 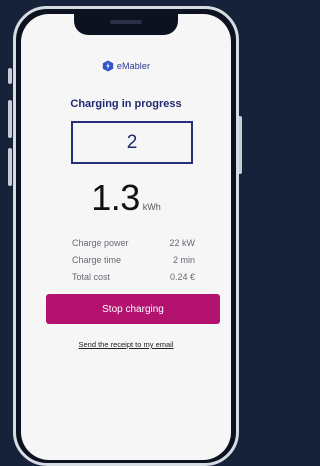 I want to click on app-logo: eMabler, so click(x=126, y=66).